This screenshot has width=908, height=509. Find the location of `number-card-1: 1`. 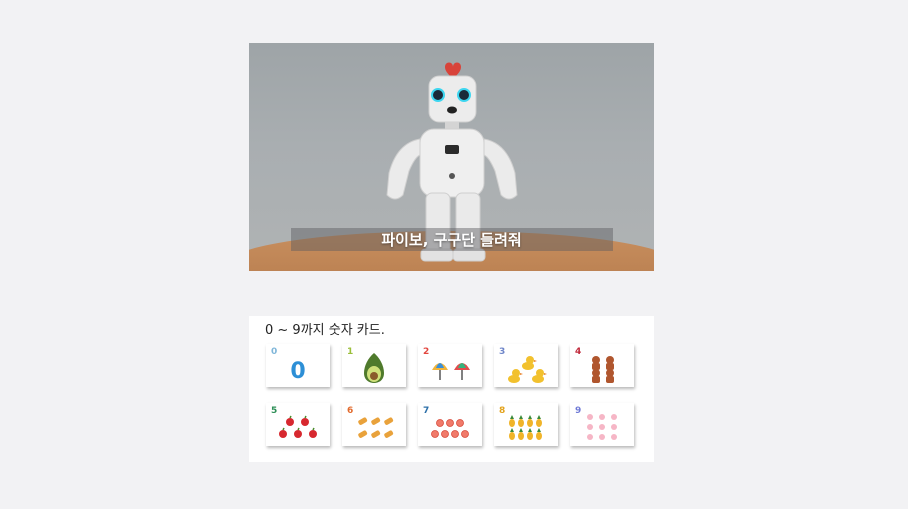

number-card-1: 1 is located at coordinates (374, 365).